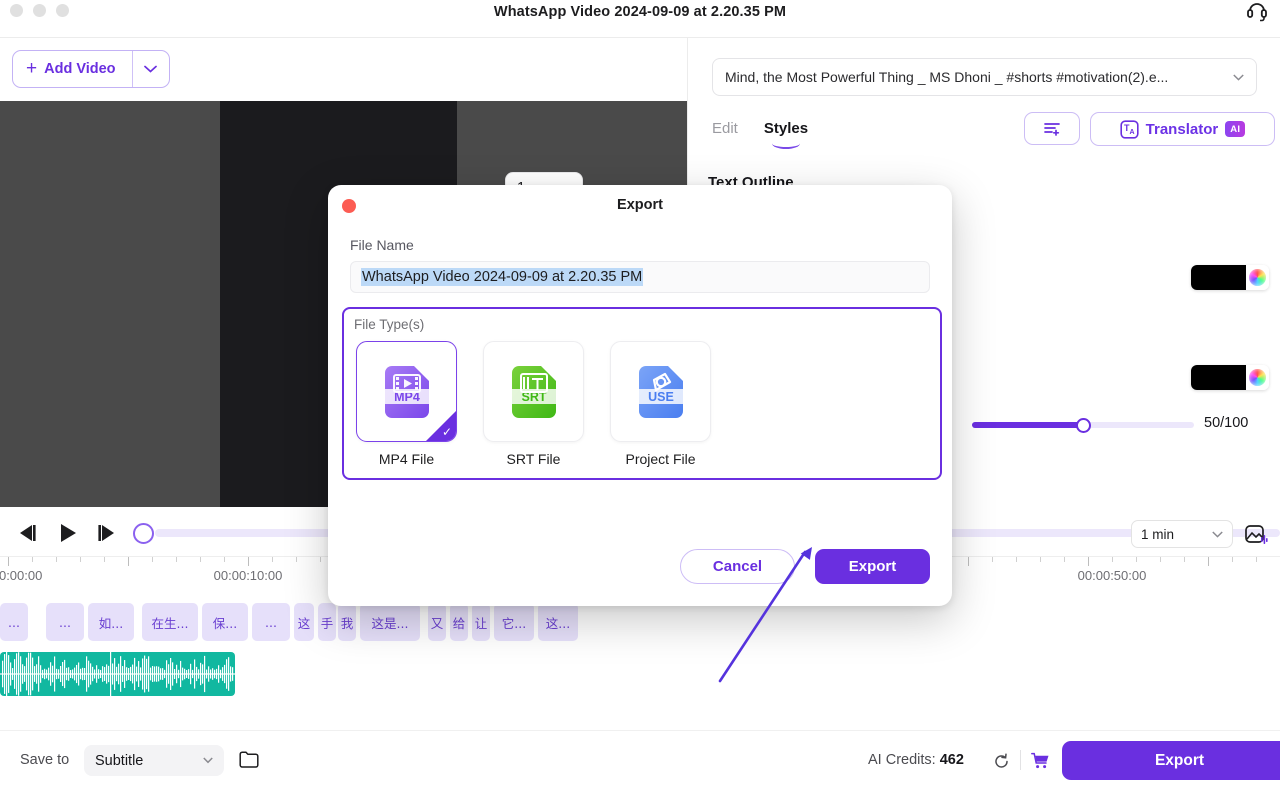 This screenshot has height=790, width=1280. Describe the element at coordinates (951, 760) in the screenshot. I see `ai-credits-value: 462` at that location.